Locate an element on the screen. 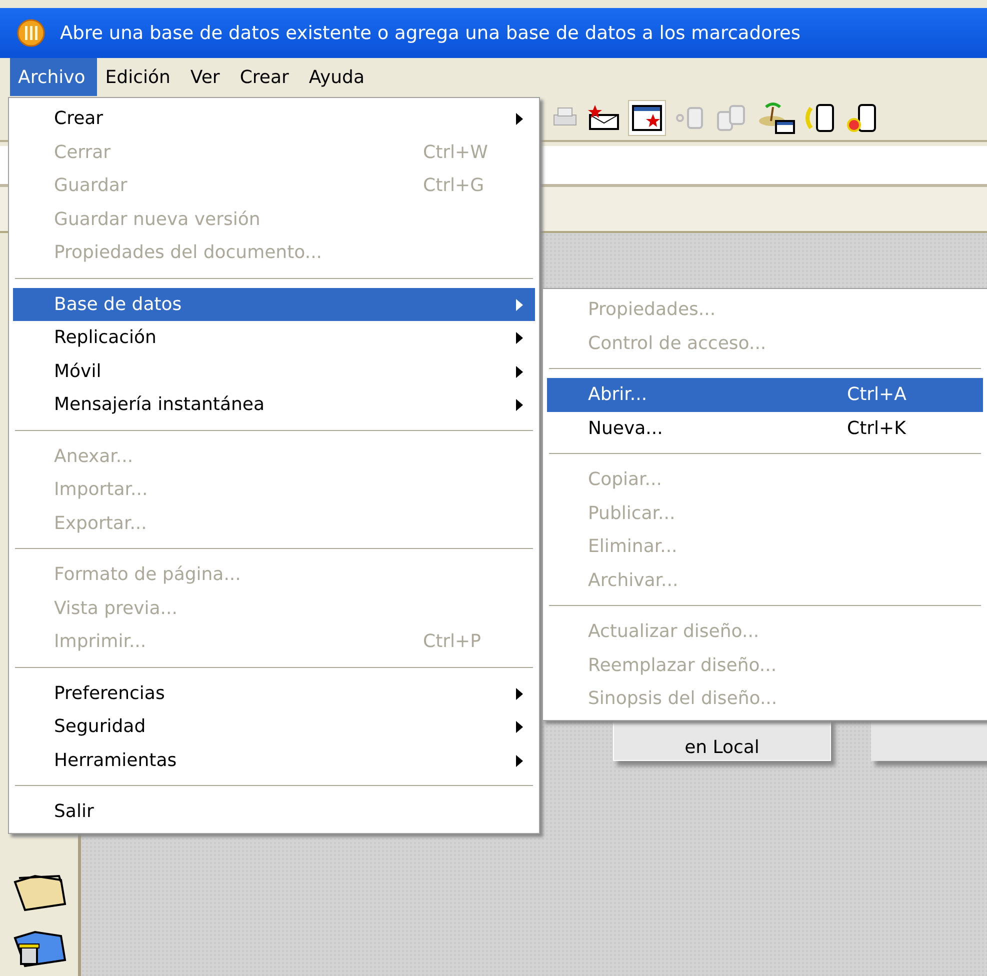 Image resolution: width=987 pixels, height=976 pixels. app-logo-icon is located at coordinates (31, 33).